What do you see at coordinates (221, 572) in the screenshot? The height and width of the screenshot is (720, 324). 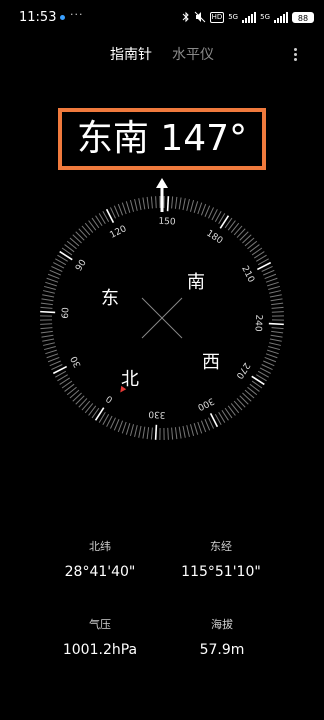 I see `longitude-value: 115°51'10"` at bounding box center [221, 572].